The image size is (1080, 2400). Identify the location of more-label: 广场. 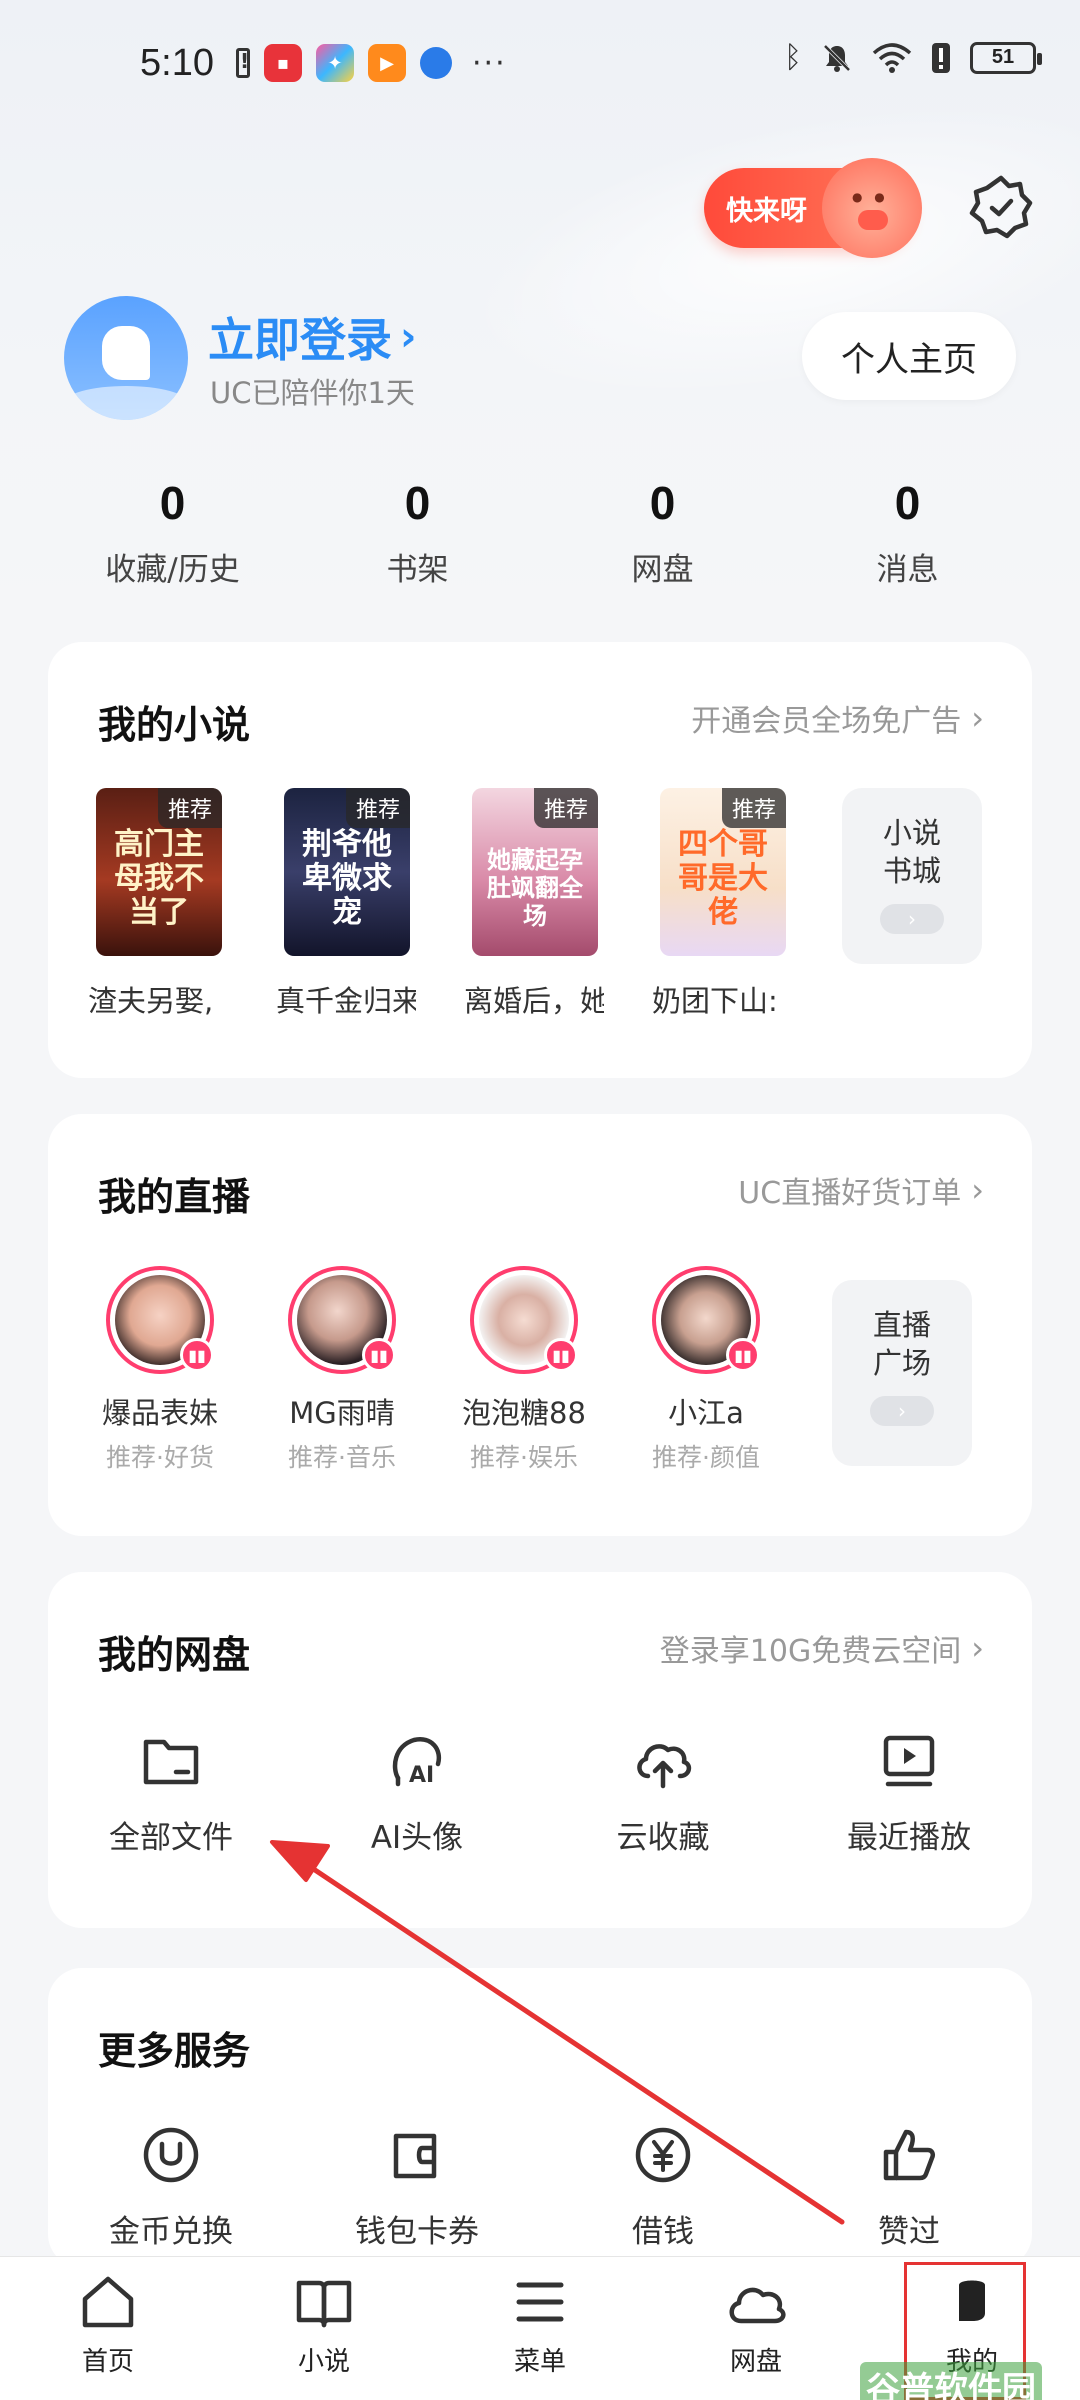
(901, 1363).